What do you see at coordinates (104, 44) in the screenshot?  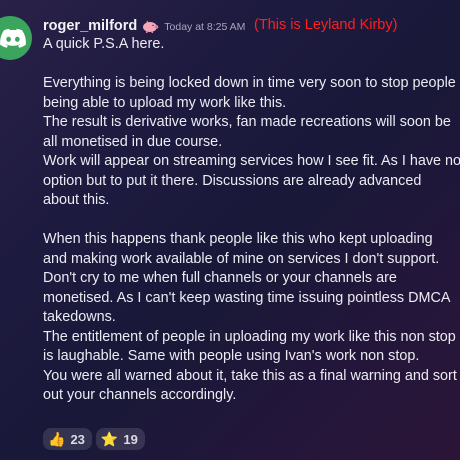 I see `message-line: A quick P.S.A here.` at bounding box center [104, 44].